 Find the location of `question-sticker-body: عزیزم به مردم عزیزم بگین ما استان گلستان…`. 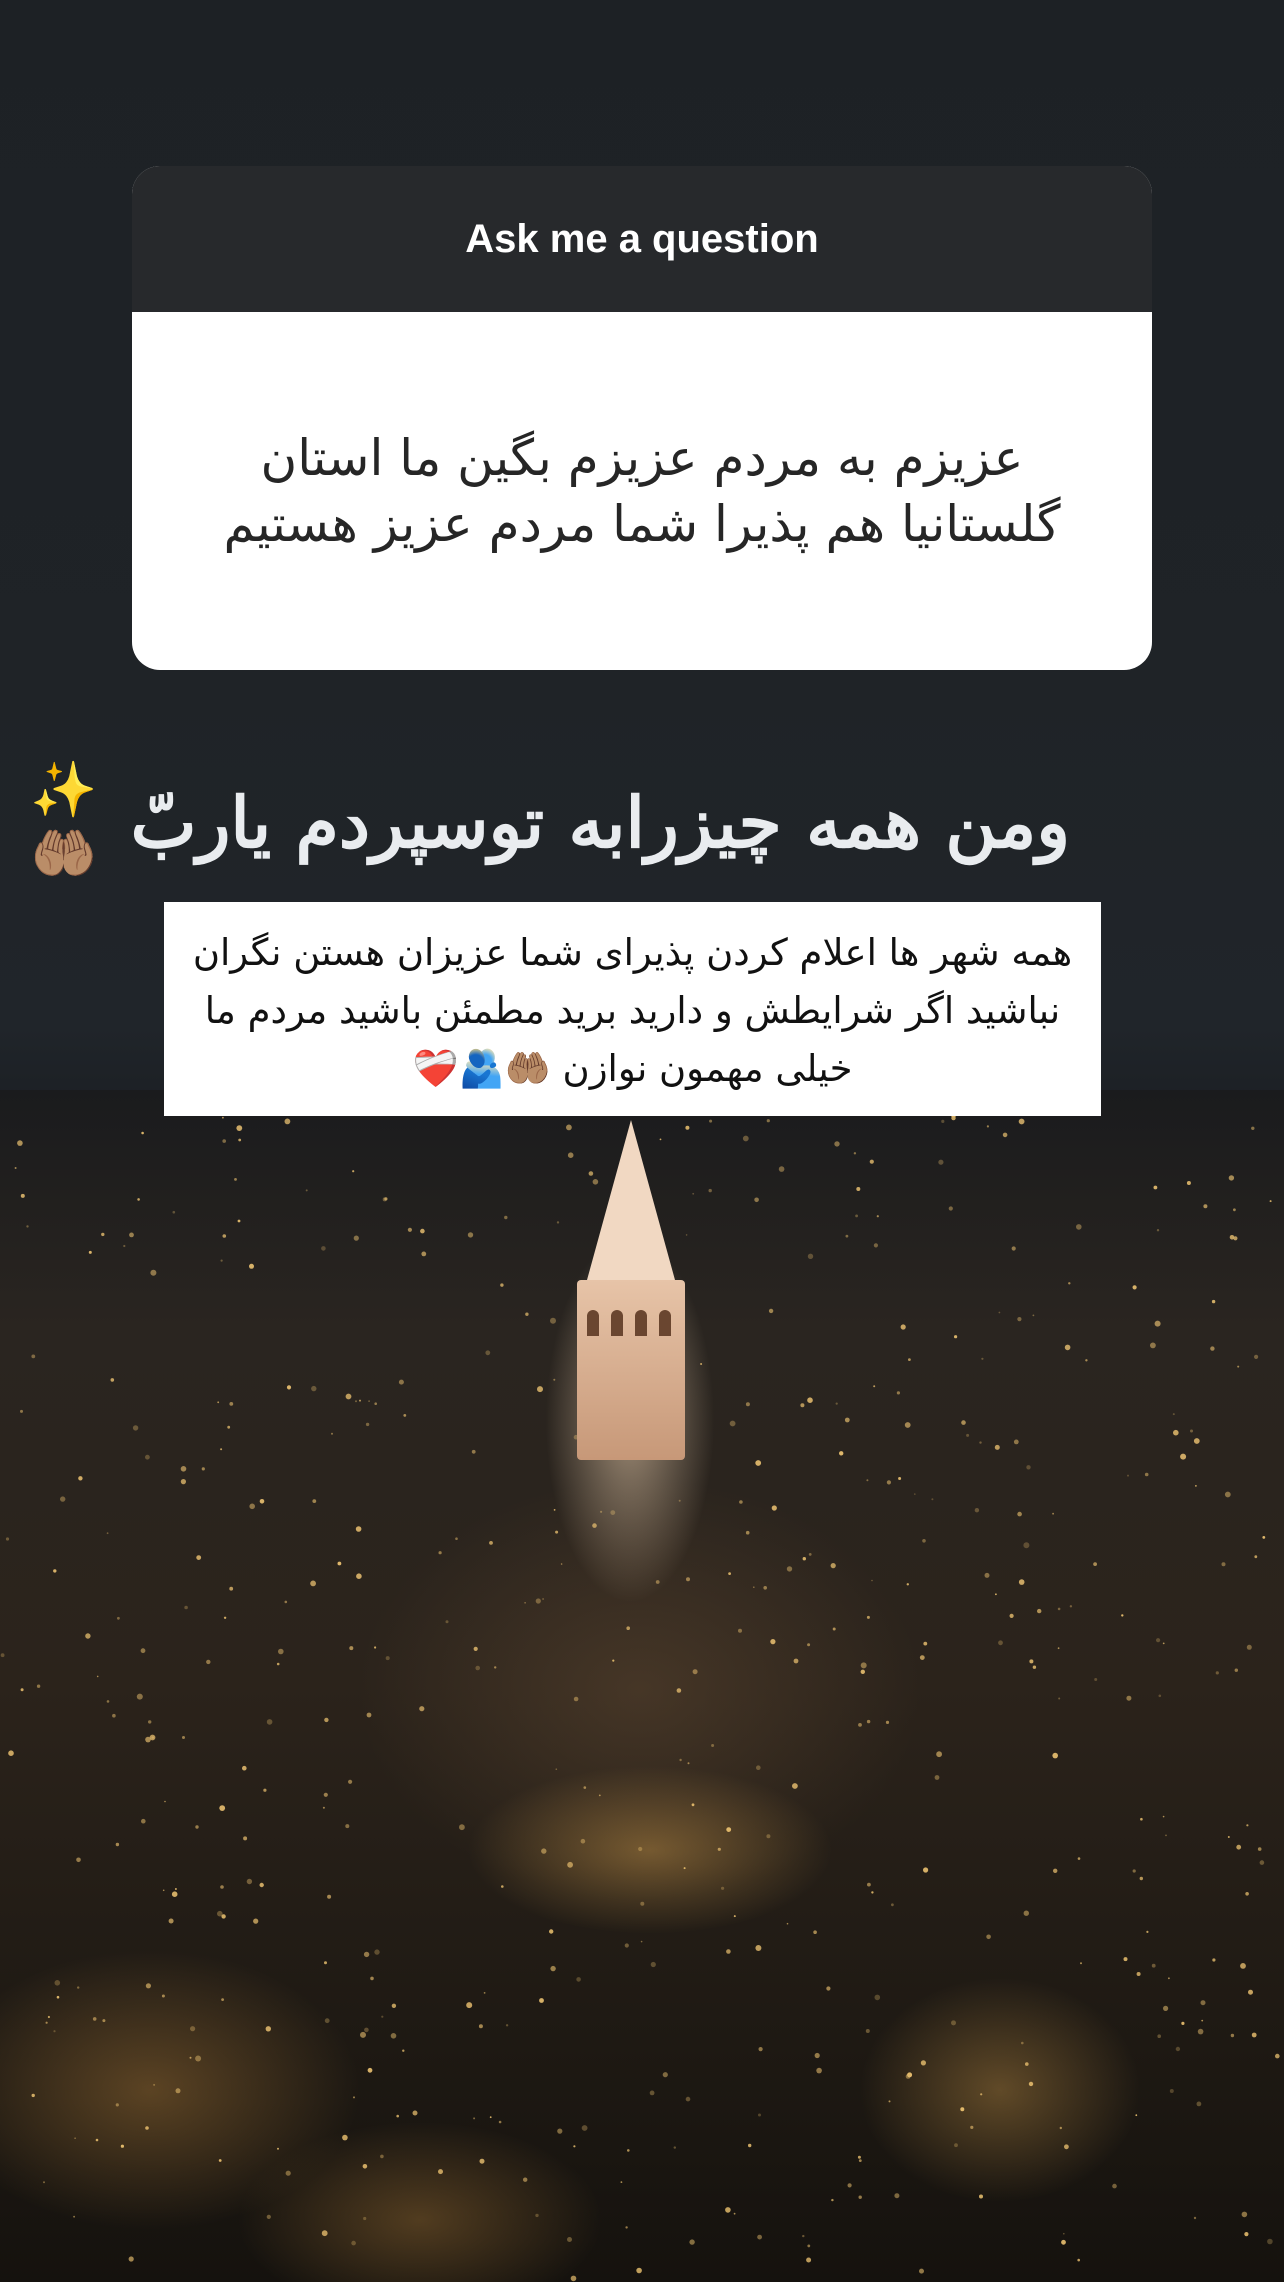

question-sticker-body: عزیزم به مردم عزیزم بگین ما استان گلستان… is located at coordinates (642, 491).